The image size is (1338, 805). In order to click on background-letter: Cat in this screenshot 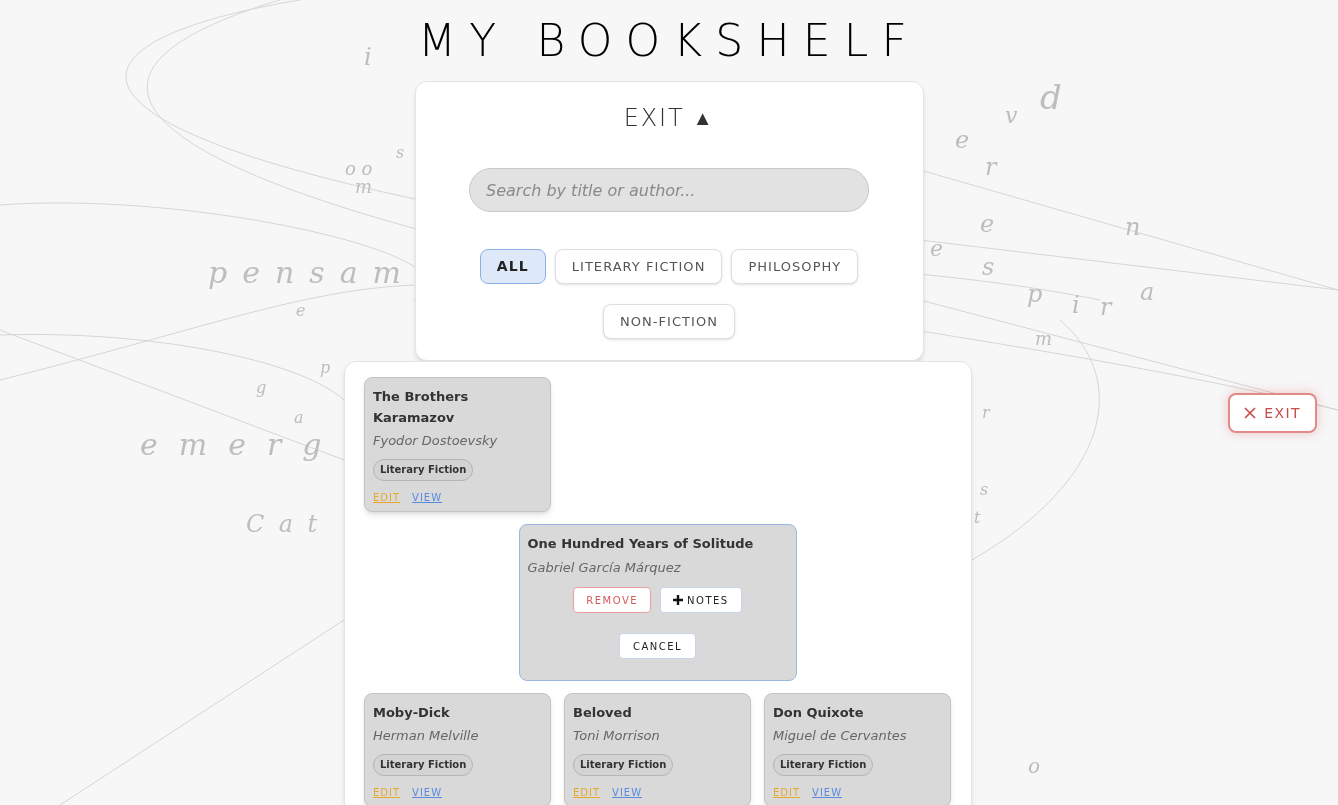, I will do `click(289, 524)`.